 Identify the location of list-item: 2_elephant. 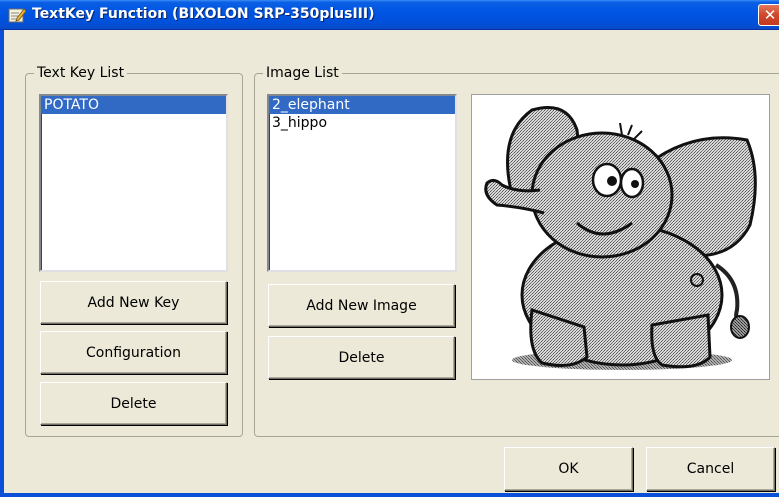
(362, 105).